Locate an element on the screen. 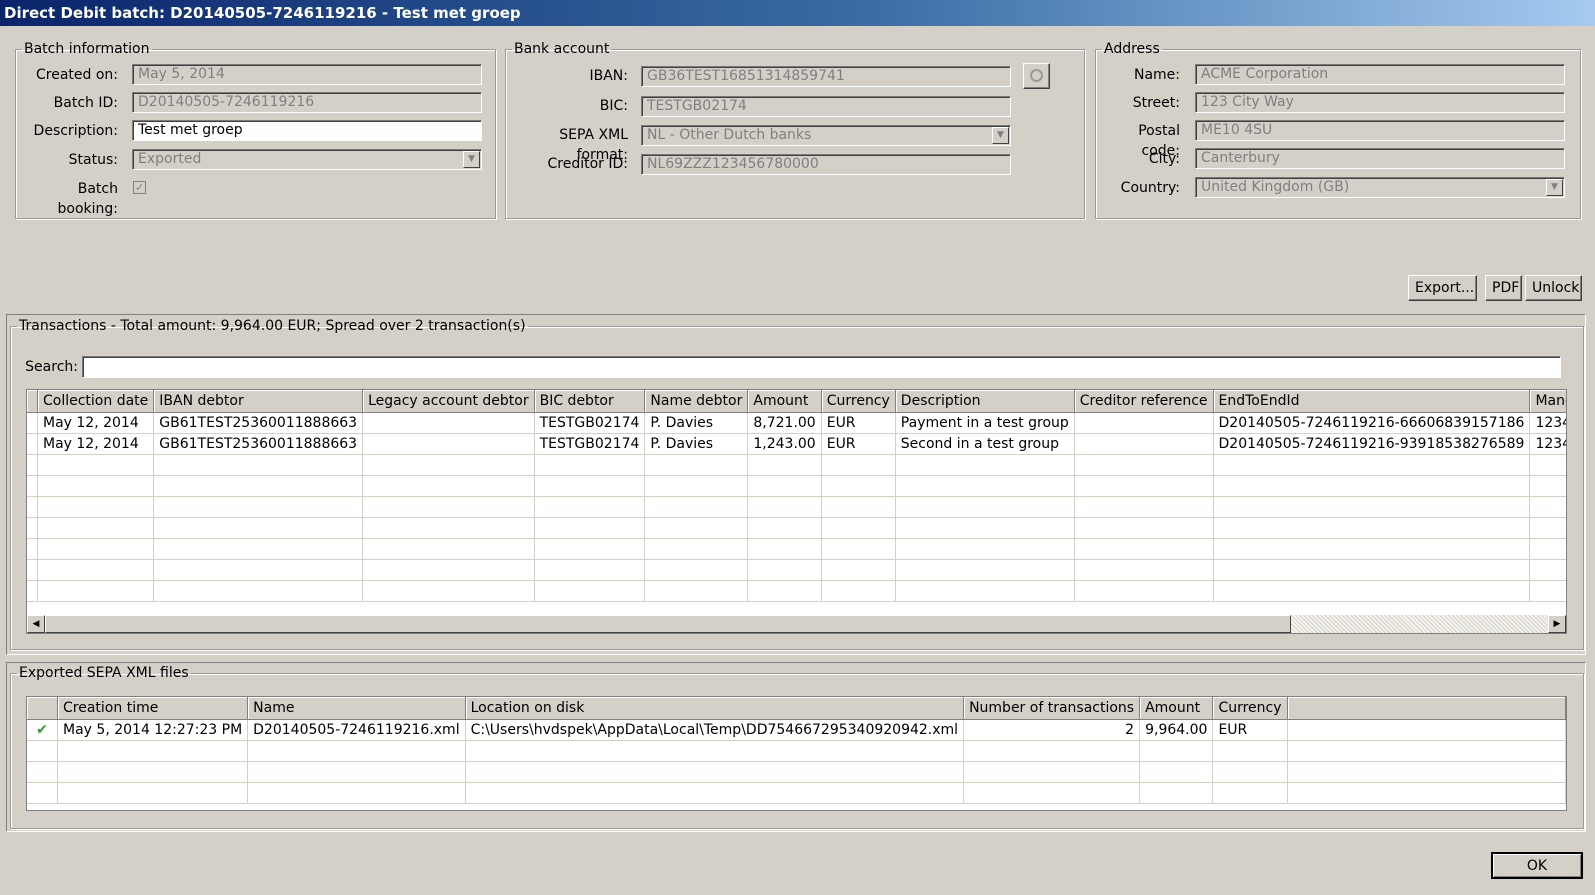 The height and width of the screenshot is (895, 1595). status-label: Status: is located at coordinates (93, 160).